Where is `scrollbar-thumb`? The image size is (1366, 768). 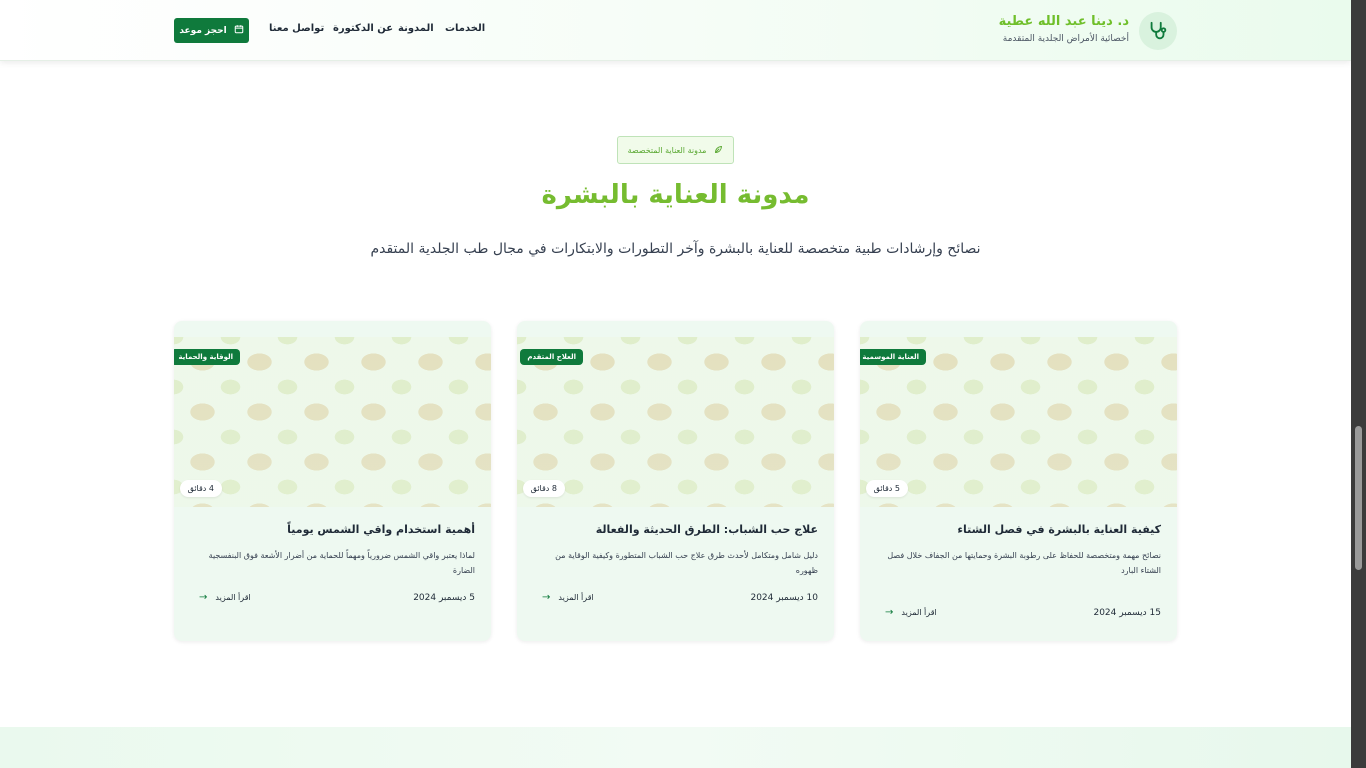
scrollbar-thumb is located at coordinates (1358, 498).